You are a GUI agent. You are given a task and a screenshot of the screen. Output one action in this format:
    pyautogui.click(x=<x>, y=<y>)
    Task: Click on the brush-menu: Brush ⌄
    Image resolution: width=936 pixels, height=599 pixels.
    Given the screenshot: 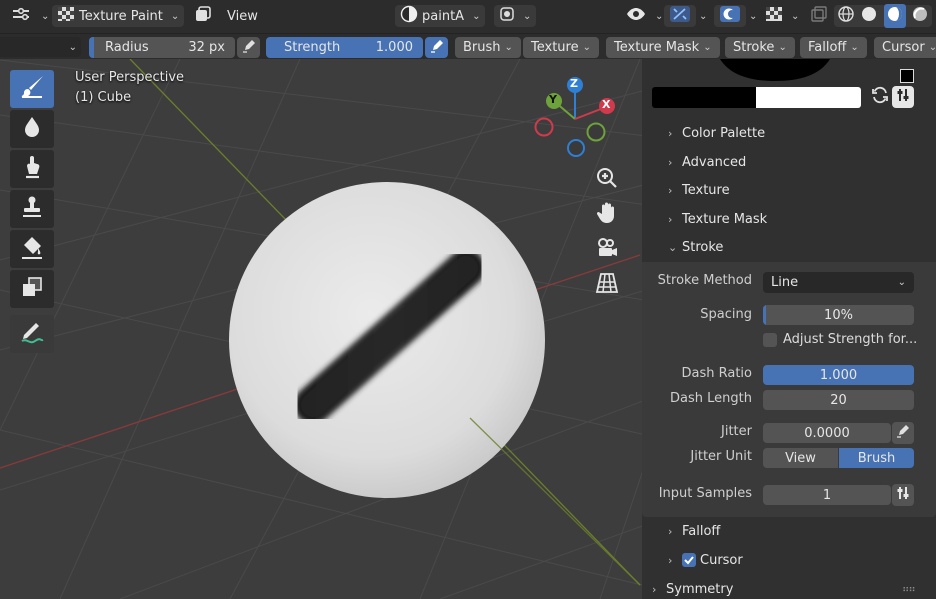 What is the action you would take?
    pyautogui.click(x=488, y=47)
    